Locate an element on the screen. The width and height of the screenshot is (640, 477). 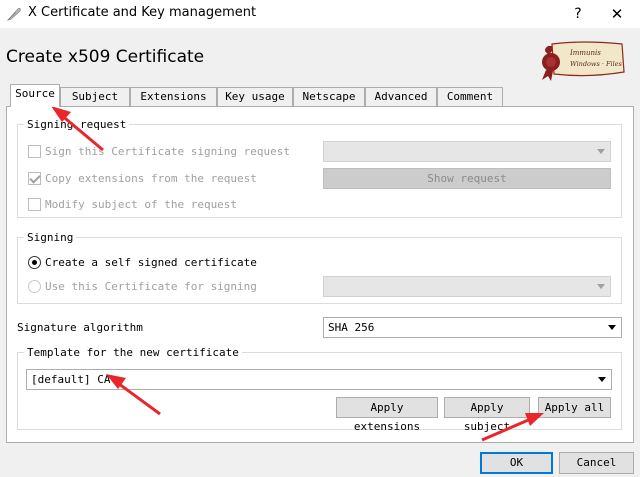
tab-source: Source is located at coordinates (35, 95).